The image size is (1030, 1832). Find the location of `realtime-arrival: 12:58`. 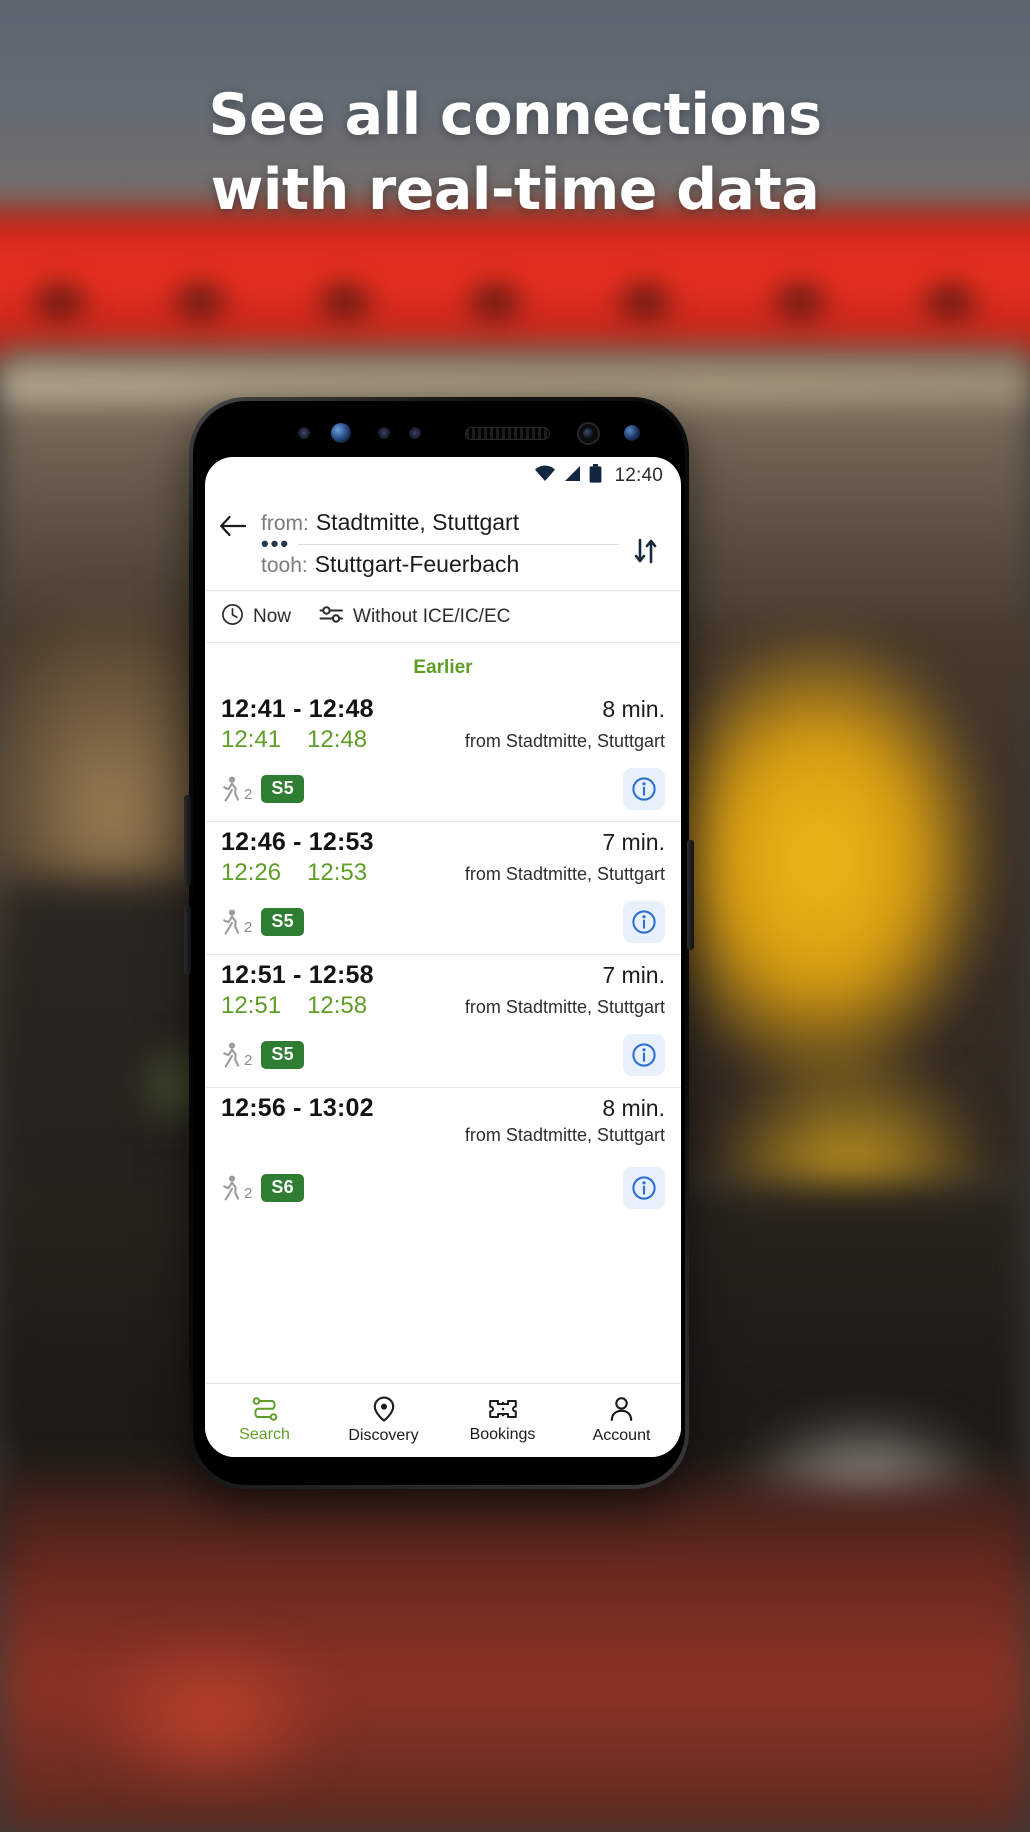

realtime-arrival: 12:58 is located at coordinates (337, 1005).